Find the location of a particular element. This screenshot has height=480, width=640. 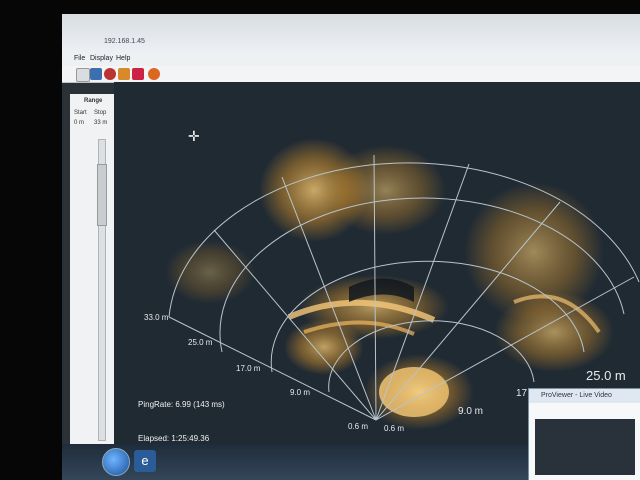

menu-help: Help is located at coordinates (123, 58).